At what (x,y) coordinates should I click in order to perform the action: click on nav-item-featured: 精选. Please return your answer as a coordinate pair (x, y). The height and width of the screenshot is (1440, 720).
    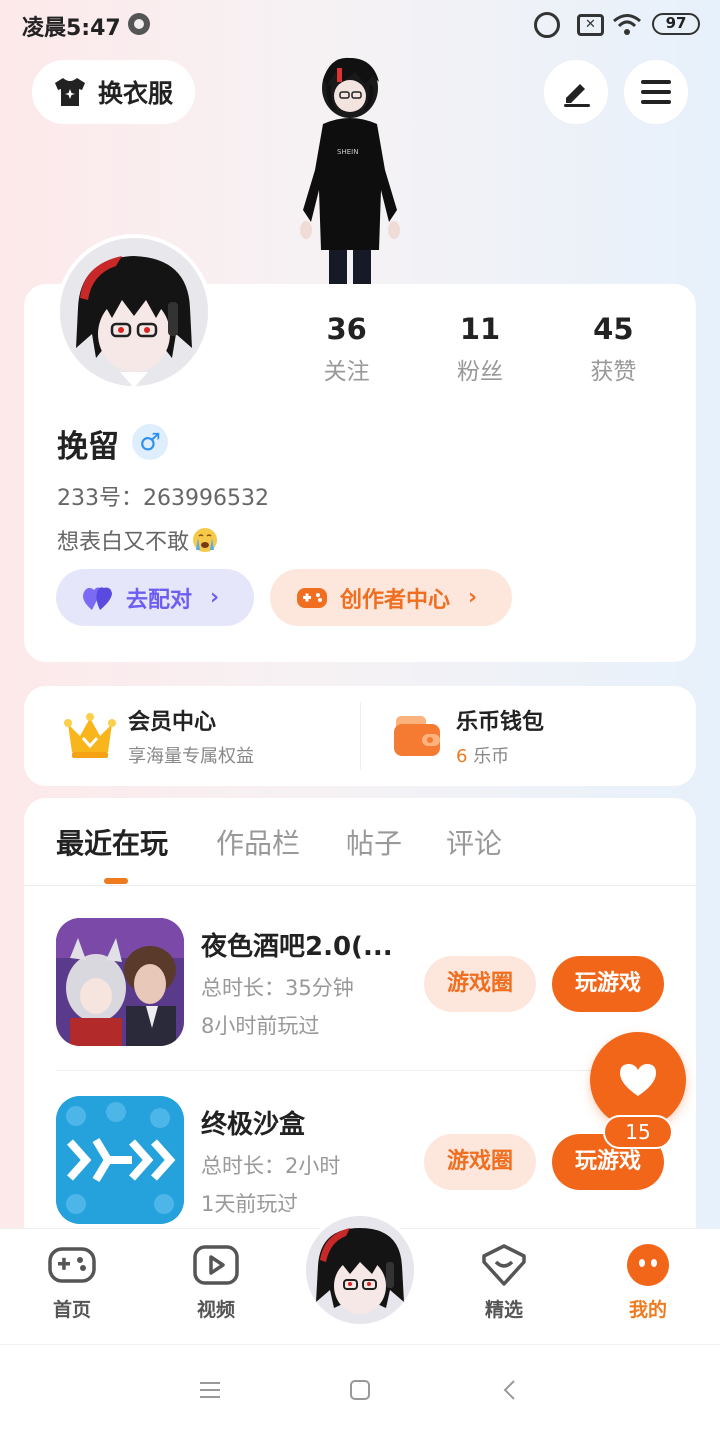
    Looking at the image, I should click on (504, 1282).